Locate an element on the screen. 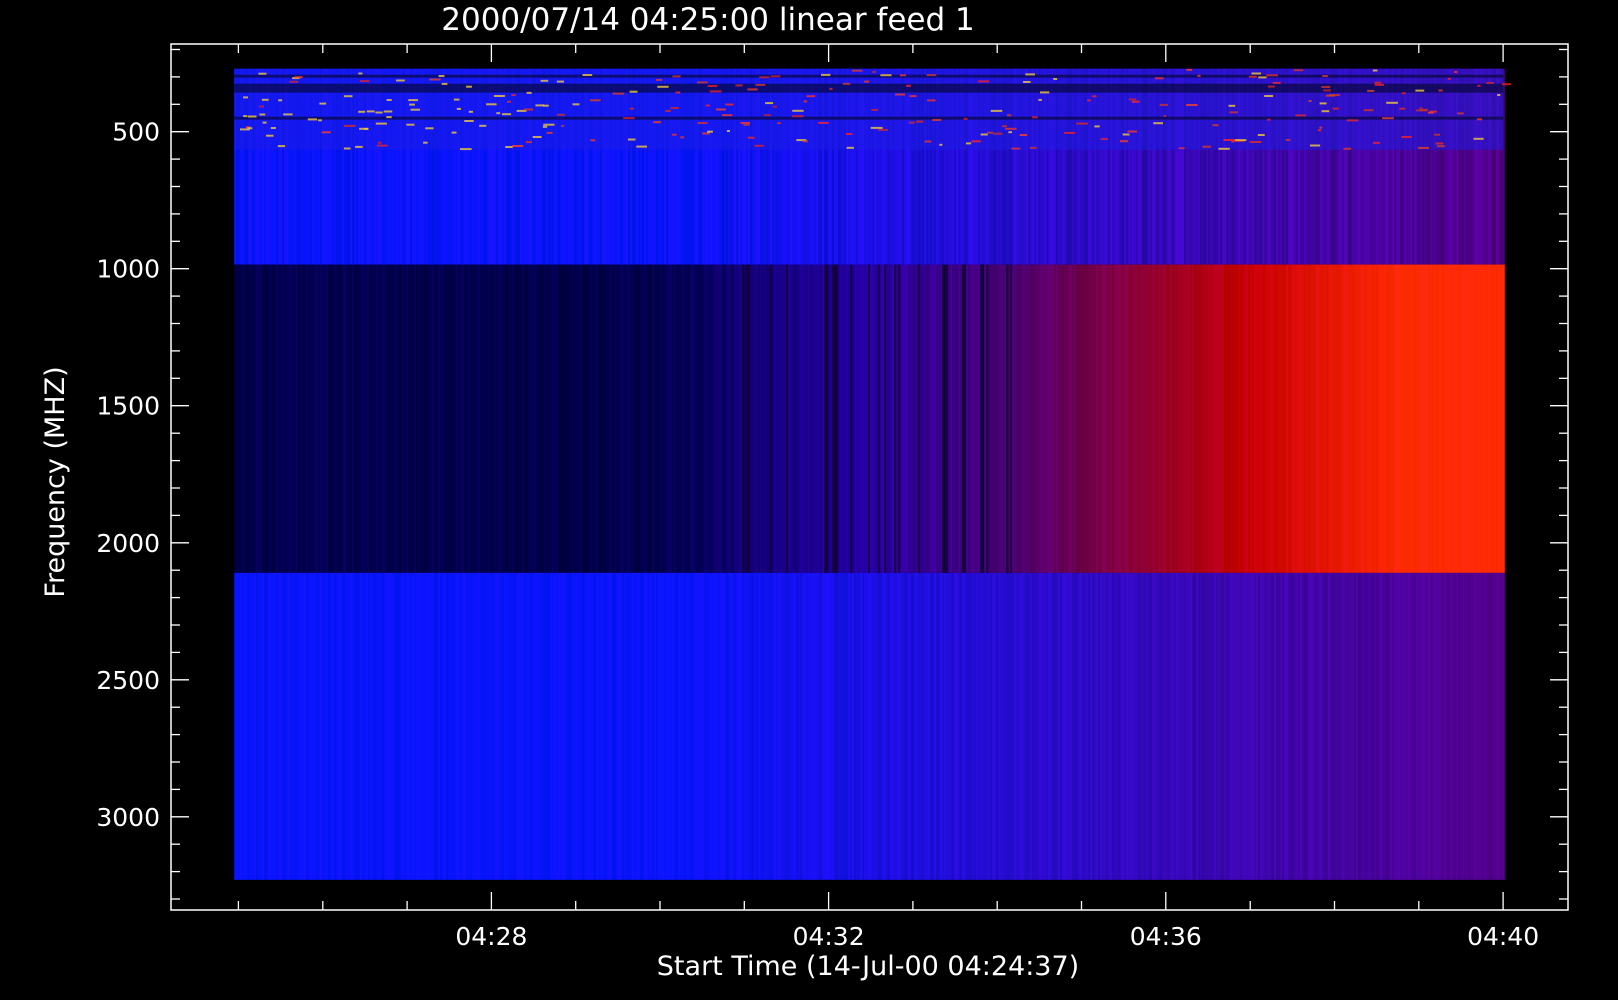 The width and height of the screenshot is (1618, 1000). x-axis-label: Start Time (14-Jul-00 04:24:37) is located at coordinates (868, 966).